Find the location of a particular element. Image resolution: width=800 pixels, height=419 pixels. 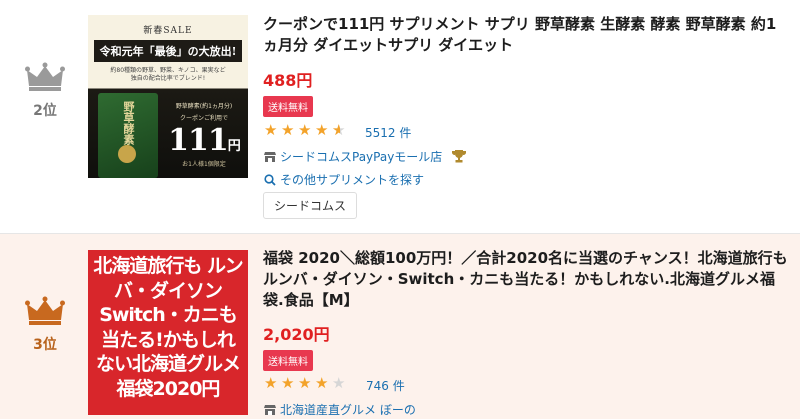

thumbnail-sub: 約80種類の野草、野菜、キノコ、果実など 独自の配合比率でブレンド! is located at coordinates (168, 75).